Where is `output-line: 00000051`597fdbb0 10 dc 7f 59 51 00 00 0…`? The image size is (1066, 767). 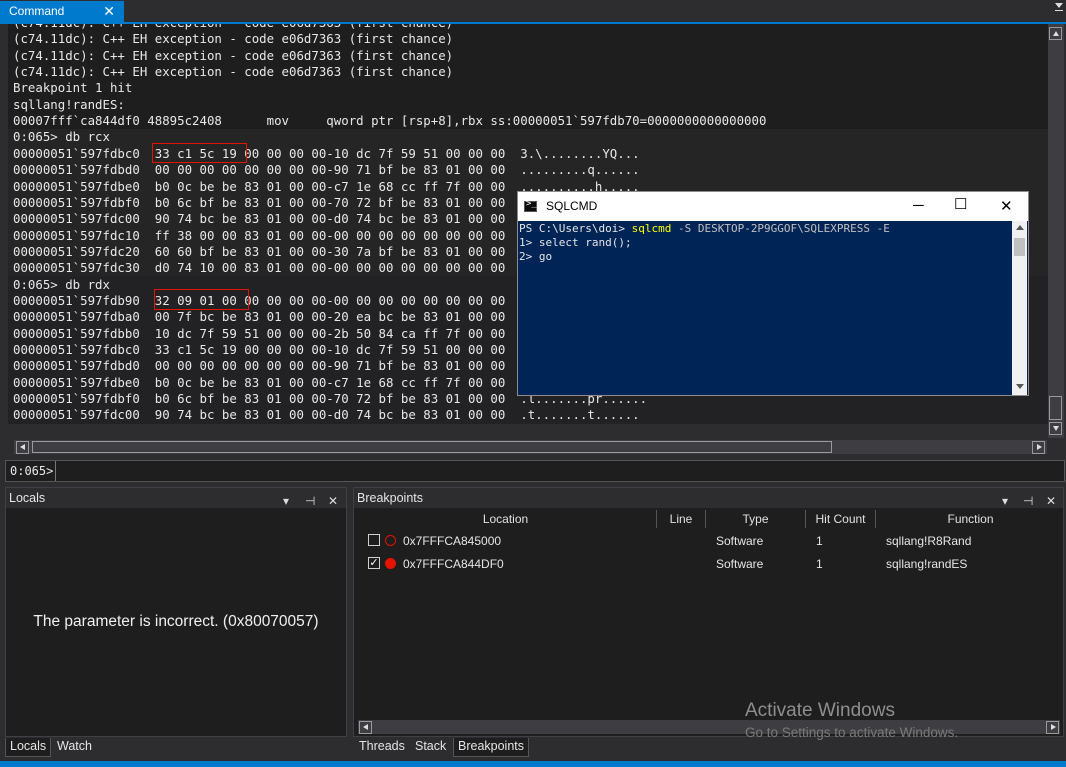
output-line: 00000051`597fdbb0 10 dc 7f 59 51 00 00 0… is located at coordinates (259, 333).